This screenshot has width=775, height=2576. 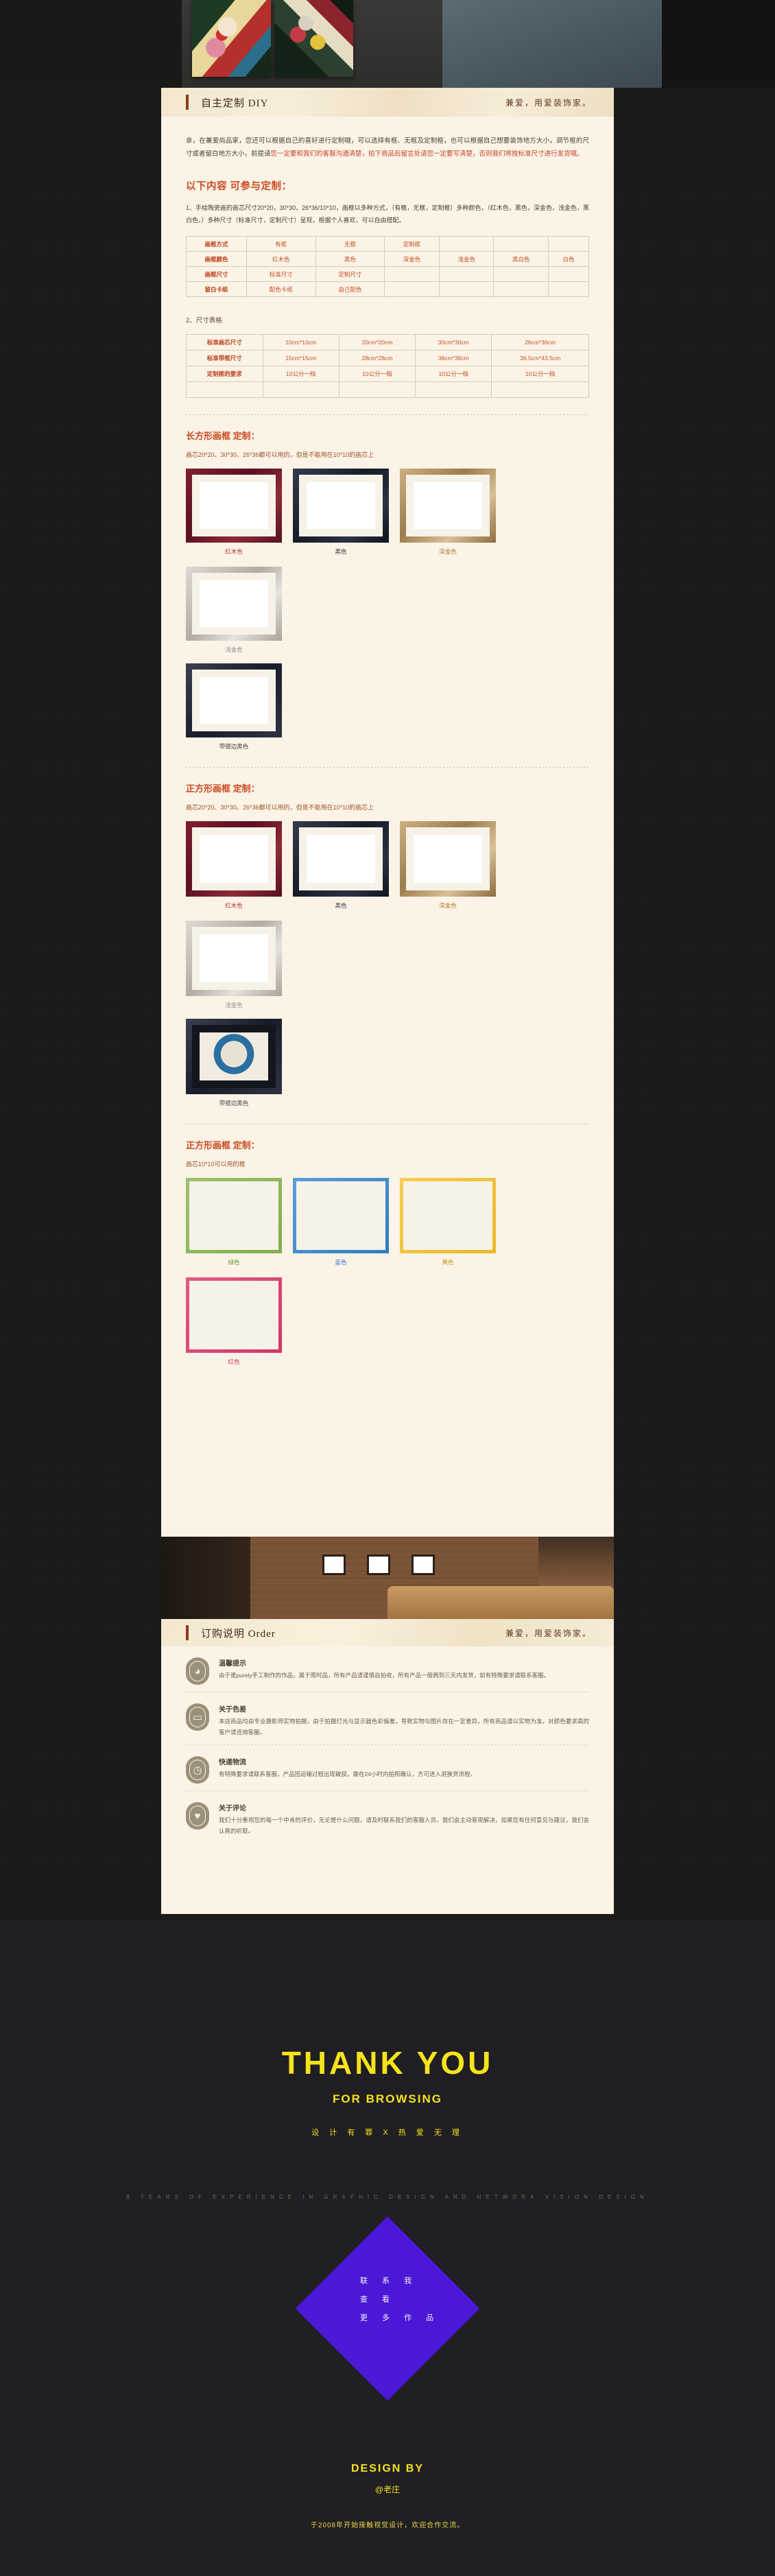 What do you see at coordinates (350, 274) in the screenshot?
I see `cell: 定制尺寸` at bounding box center [350, 274].